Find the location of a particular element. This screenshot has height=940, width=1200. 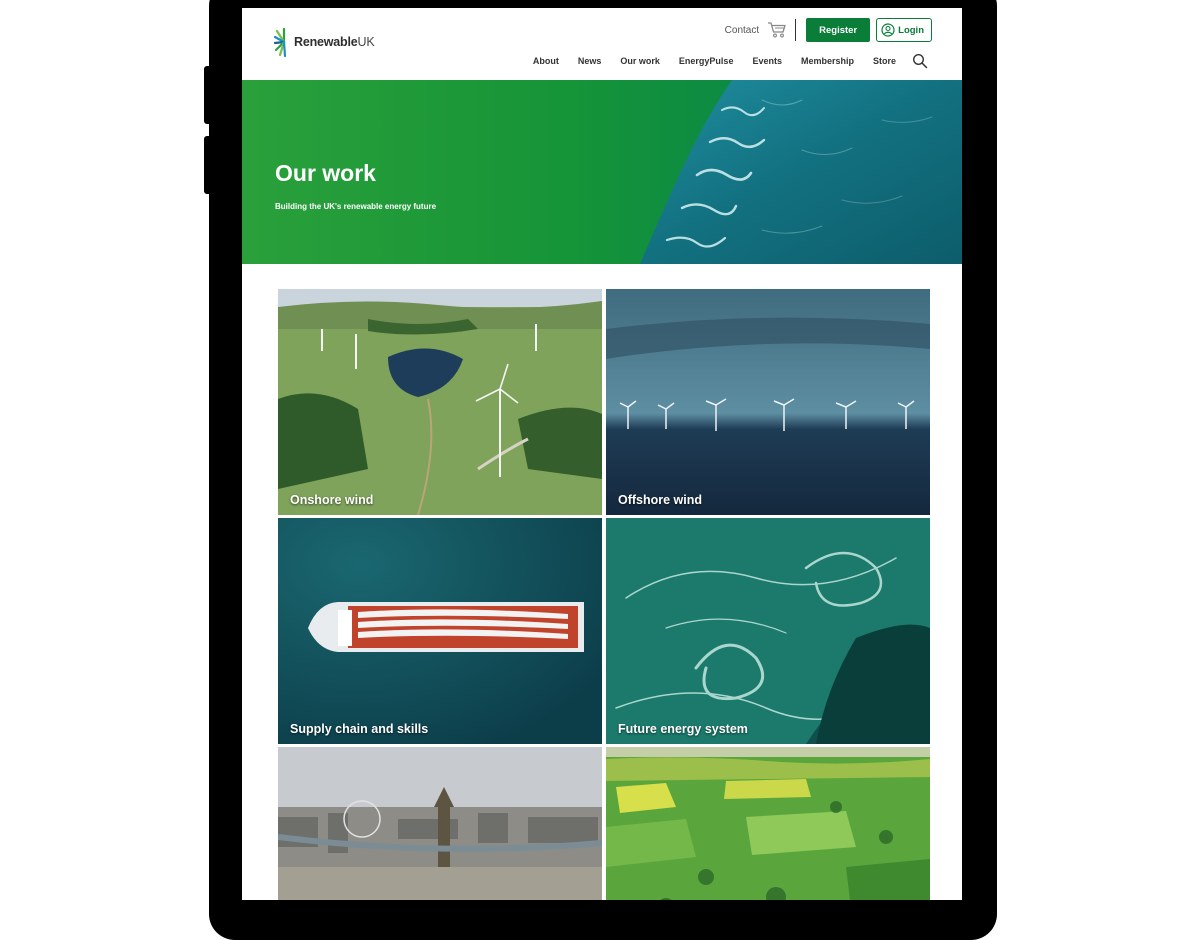

cargo-ship-image is located at coordinates (440, 631).